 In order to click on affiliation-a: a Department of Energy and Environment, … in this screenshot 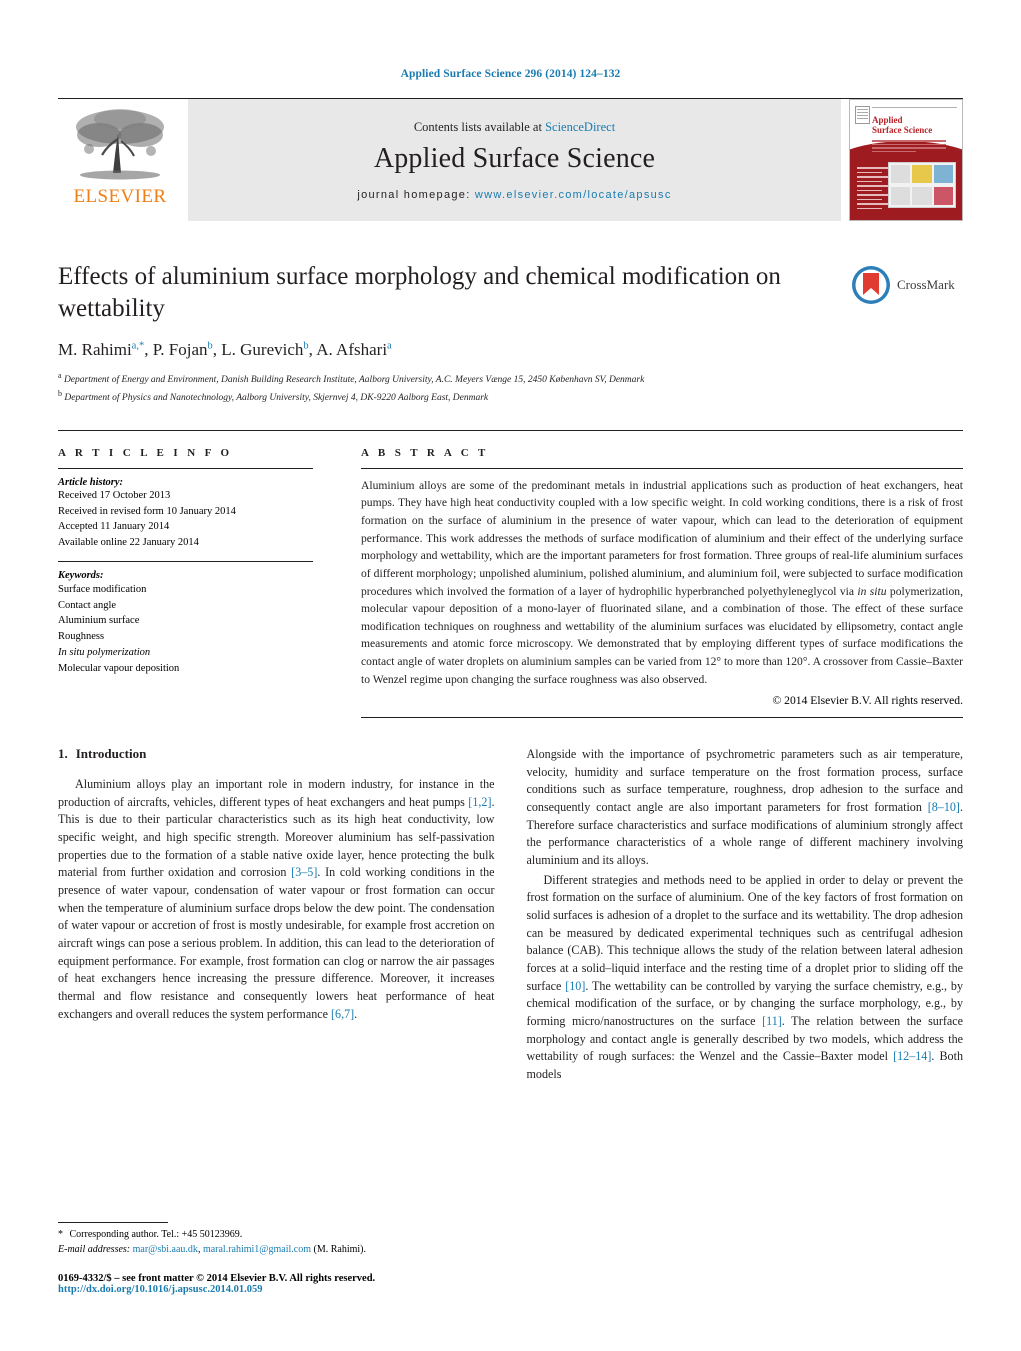, I will do `click(351, 378)`.